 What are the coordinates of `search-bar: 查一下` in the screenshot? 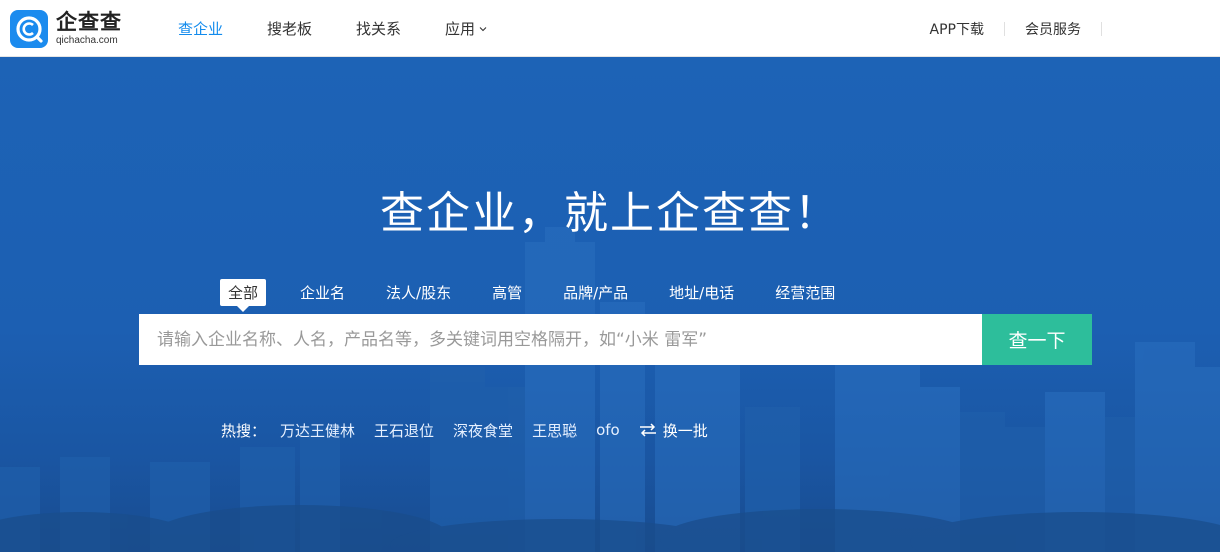 It's located at (615, 339).